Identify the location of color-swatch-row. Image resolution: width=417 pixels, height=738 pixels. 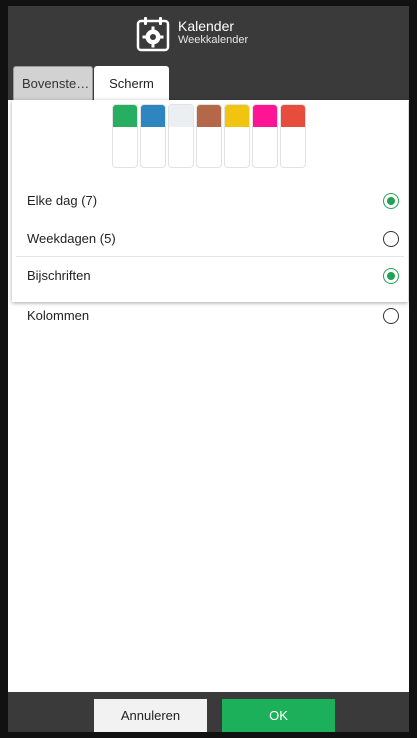
(217, 136).